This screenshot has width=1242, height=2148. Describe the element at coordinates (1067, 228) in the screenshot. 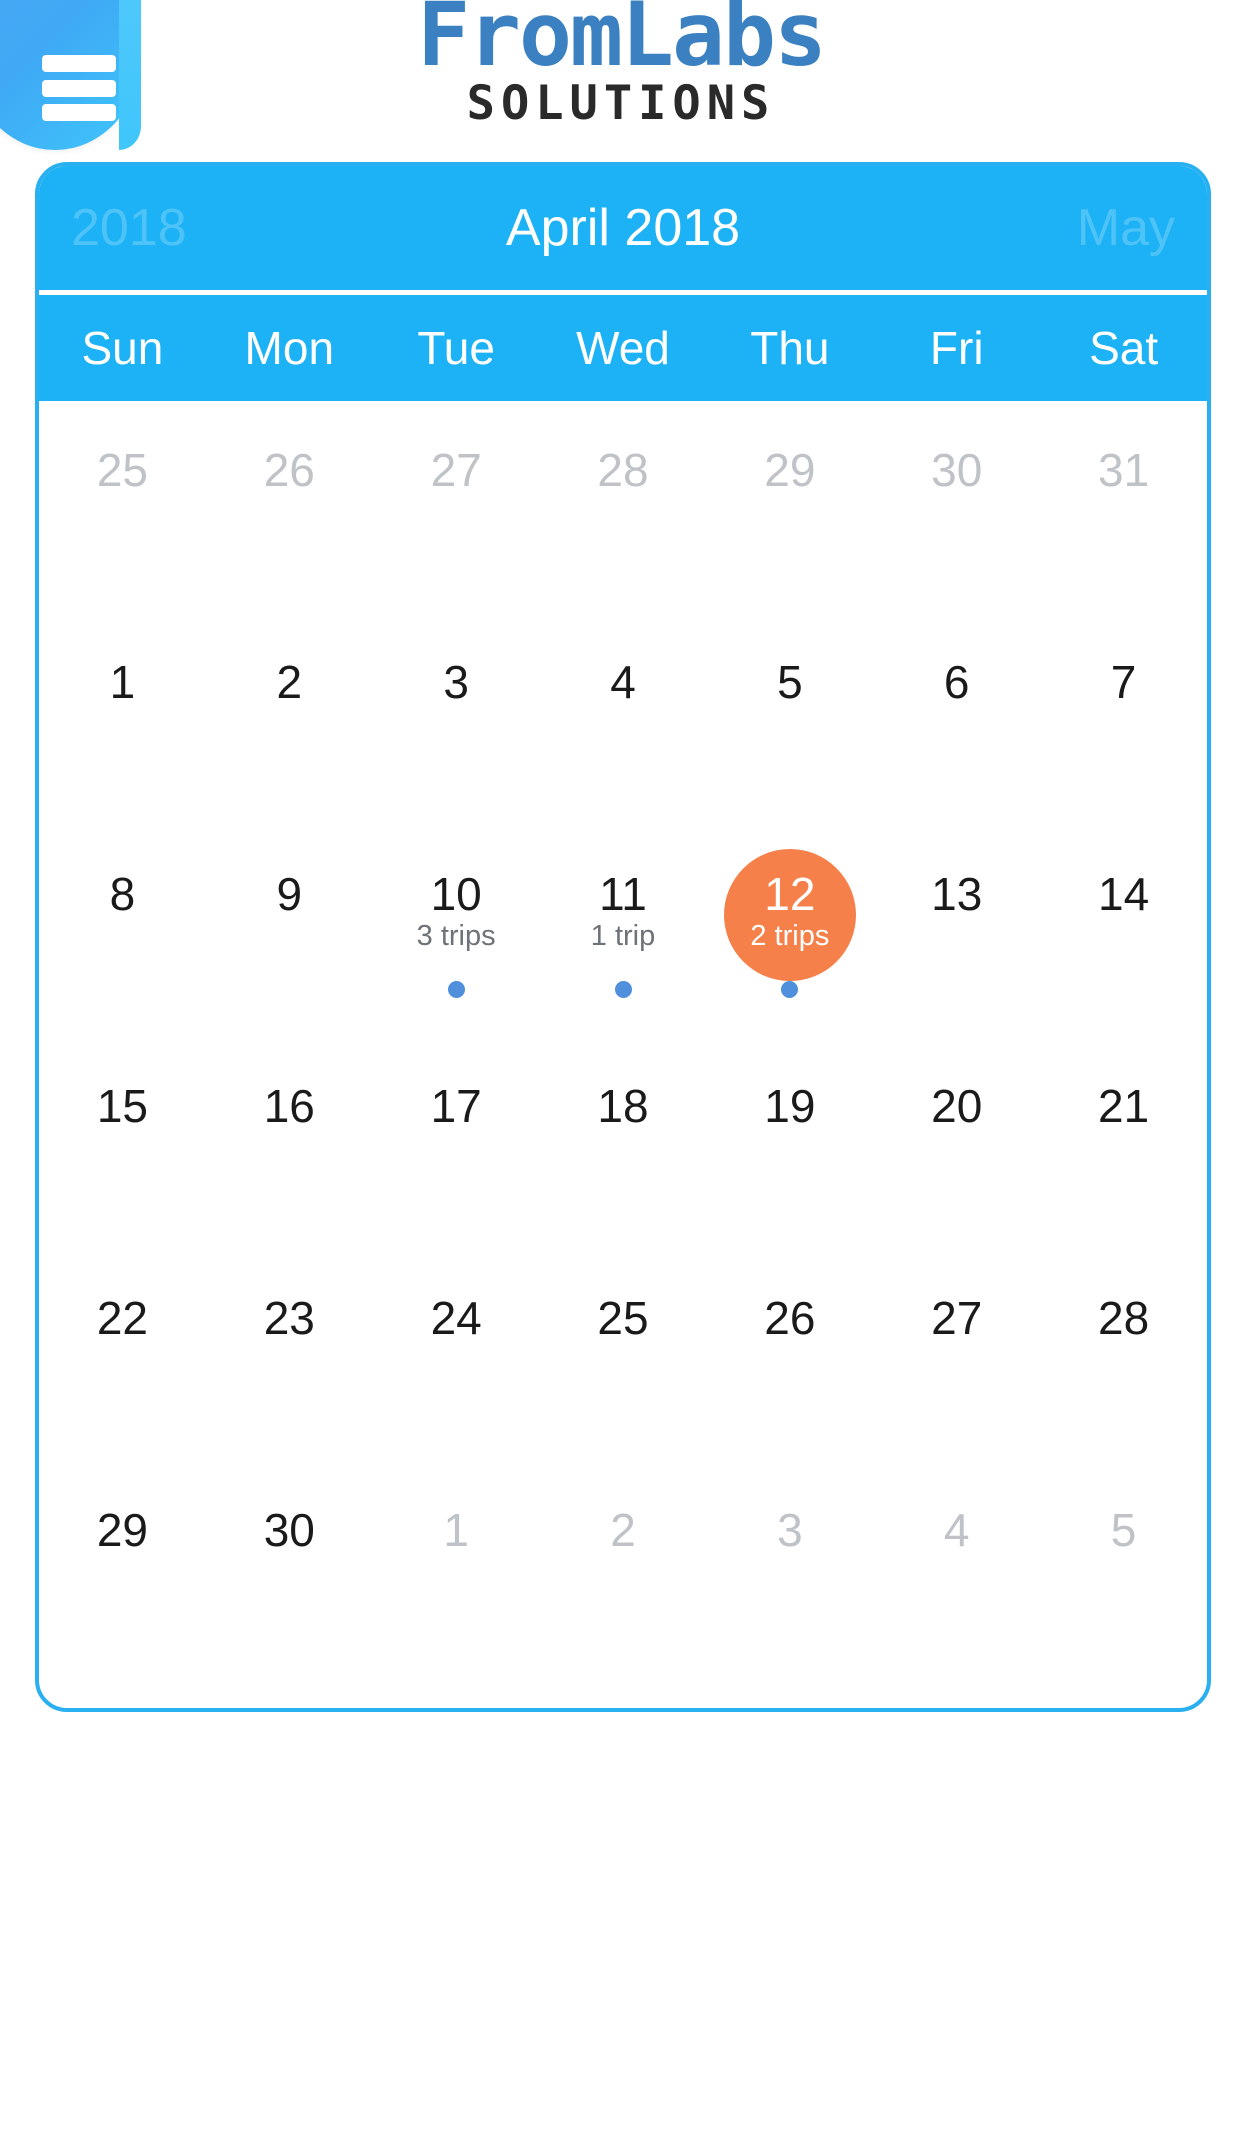

I see `next-month-button: May` at that location.